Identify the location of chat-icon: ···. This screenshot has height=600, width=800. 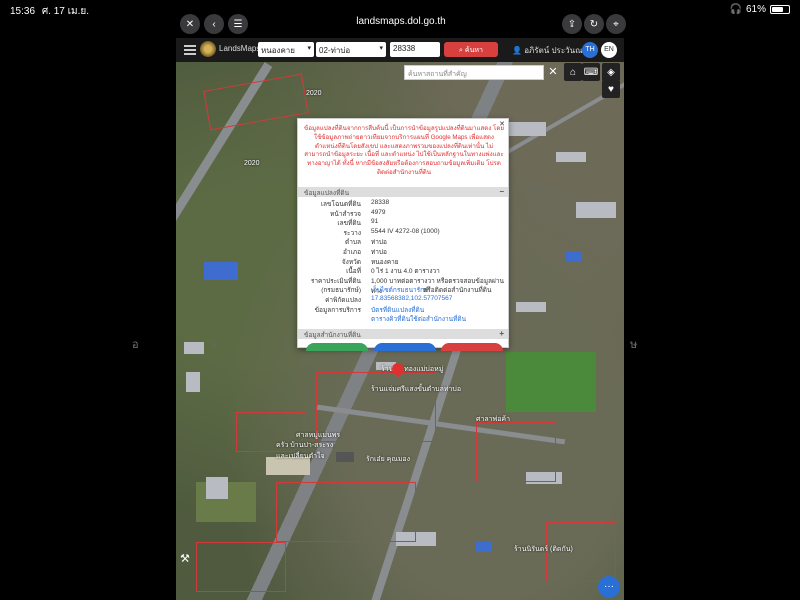
(609, 587).